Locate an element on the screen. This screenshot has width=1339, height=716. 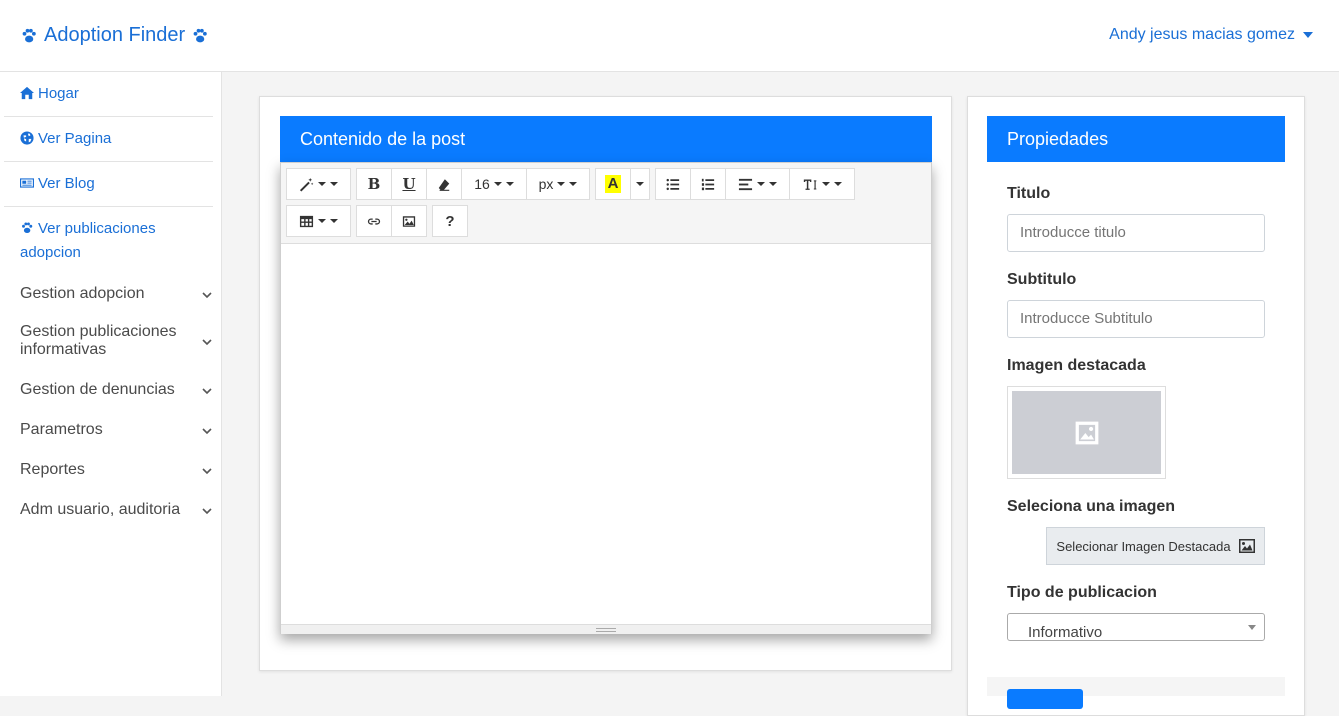
sidebar-link-ver-blog: Ver Blog is located at coordinates (108, 184).